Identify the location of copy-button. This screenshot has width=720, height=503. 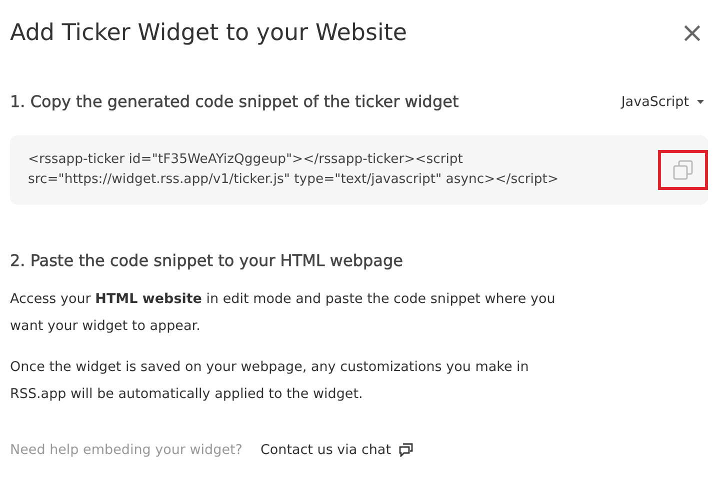
(683, 170).